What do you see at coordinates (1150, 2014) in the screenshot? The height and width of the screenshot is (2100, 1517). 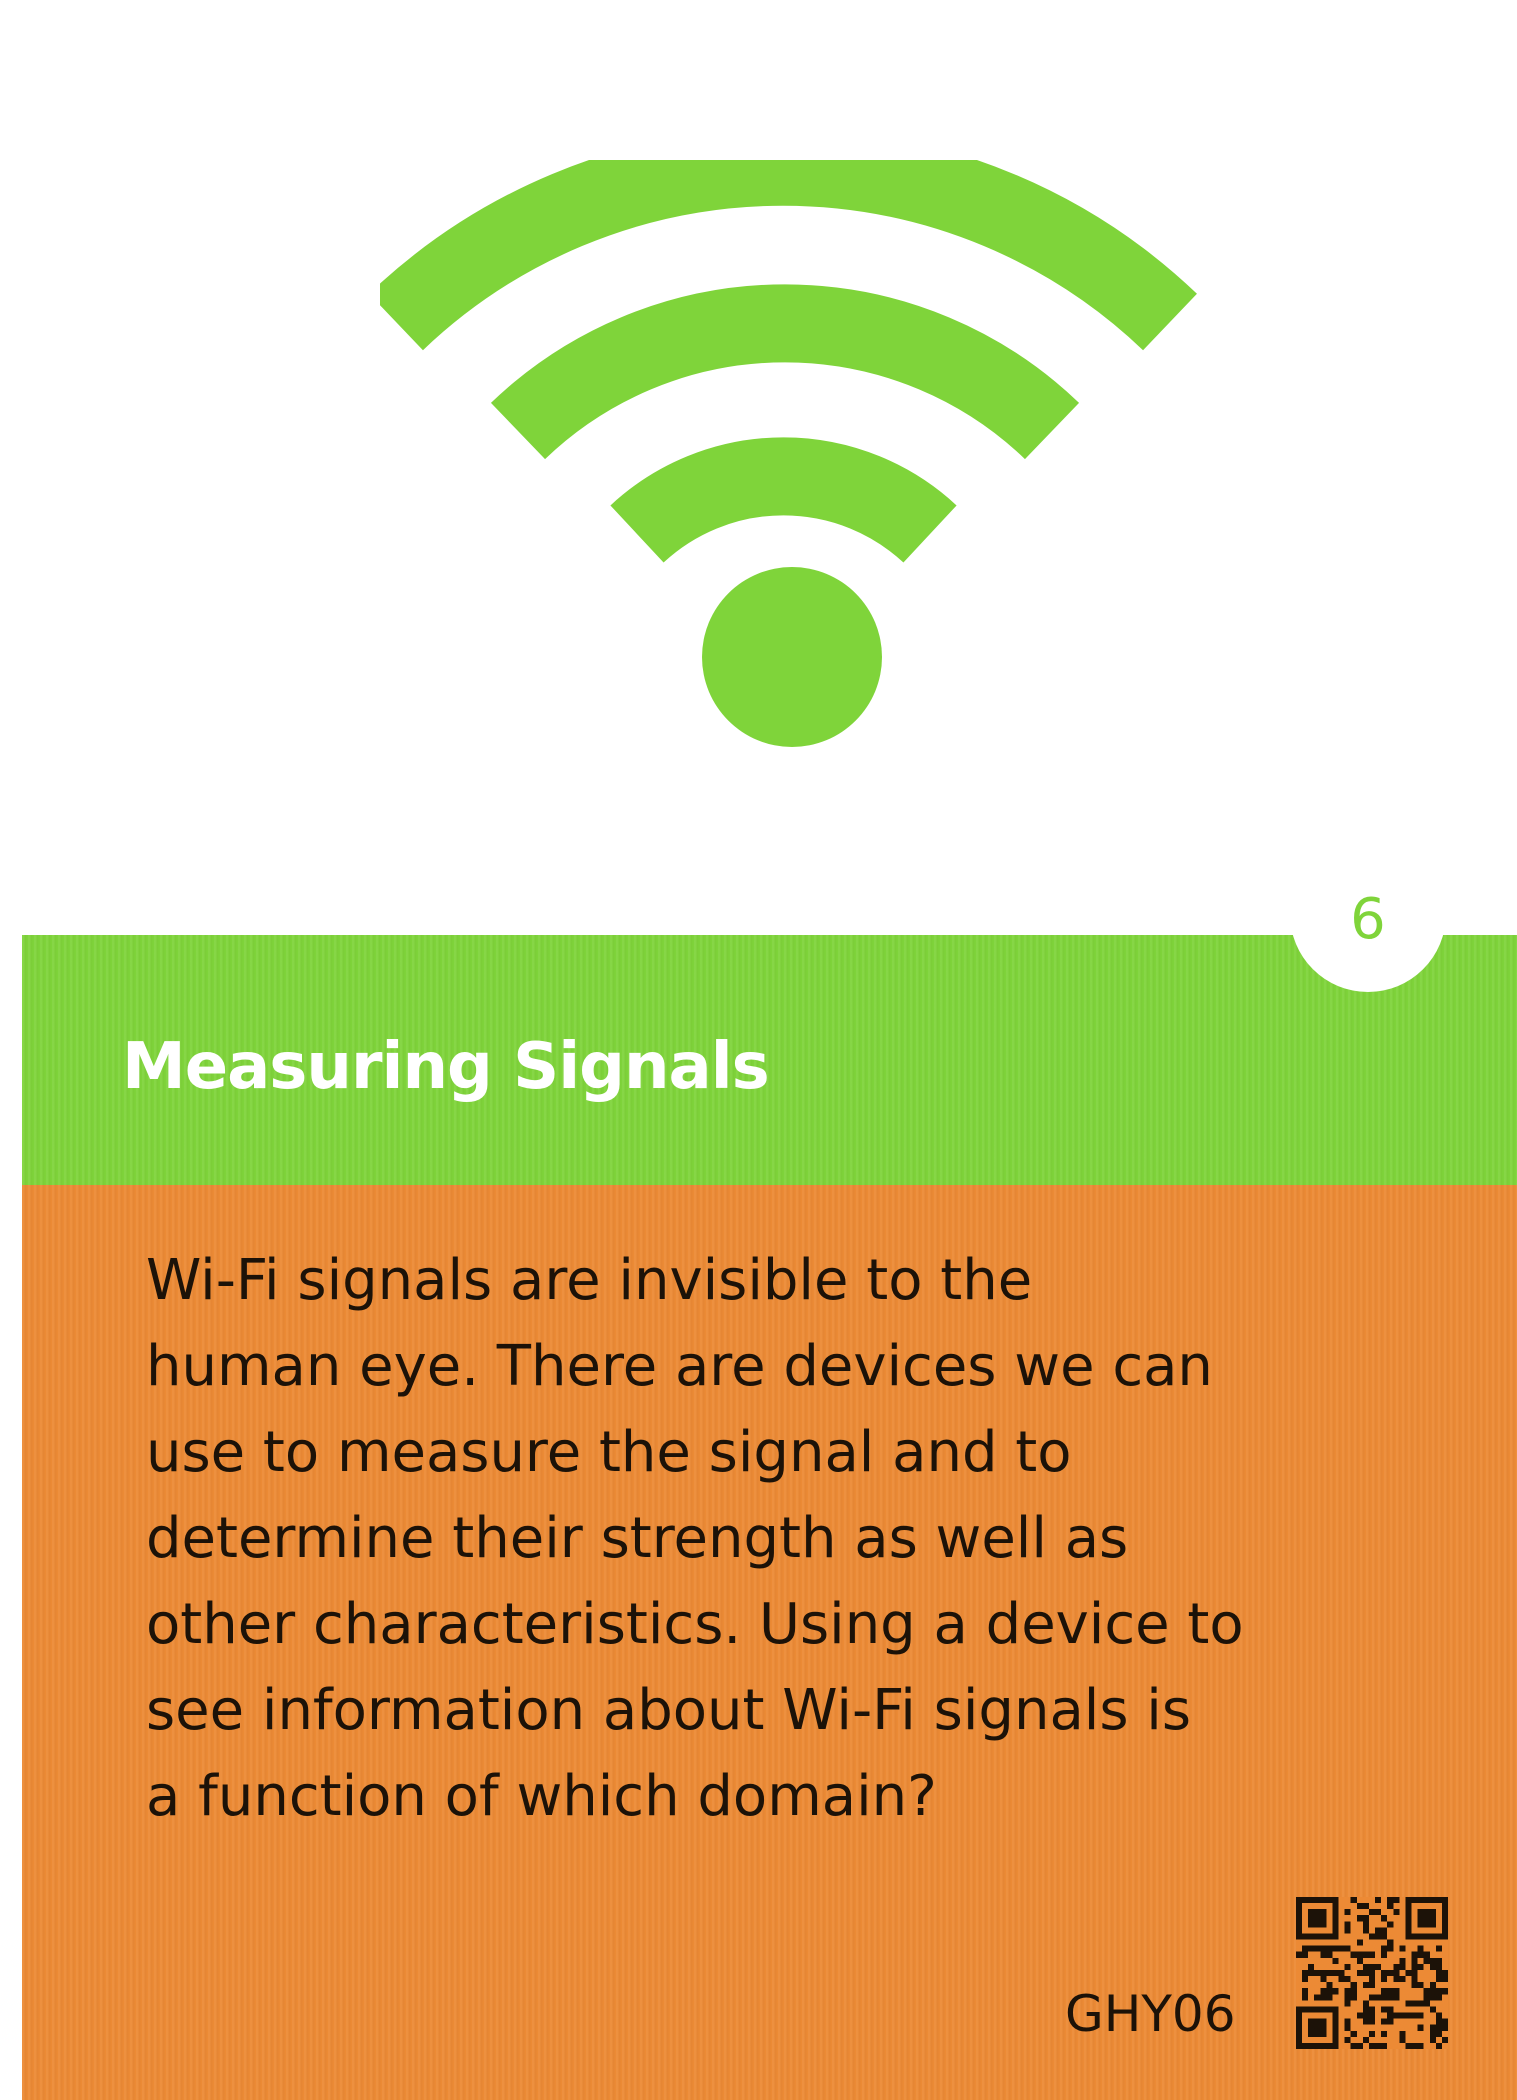 I see `card-code: GHY06` at bounding box center [1150, 2014].